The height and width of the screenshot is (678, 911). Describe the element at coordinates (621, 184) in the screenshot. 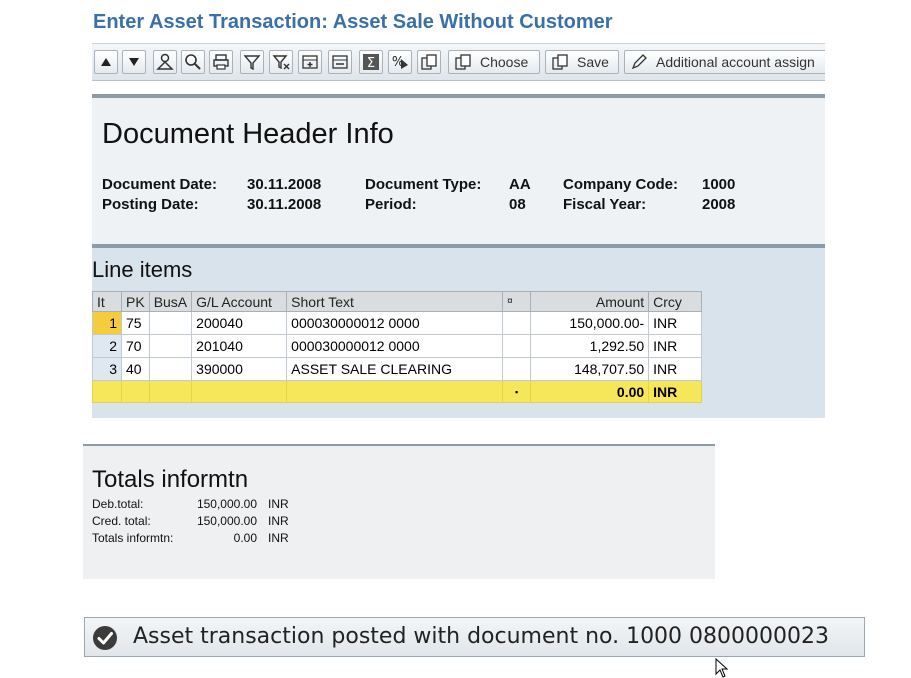

I see `company-code-label: Company Code:` at that location.